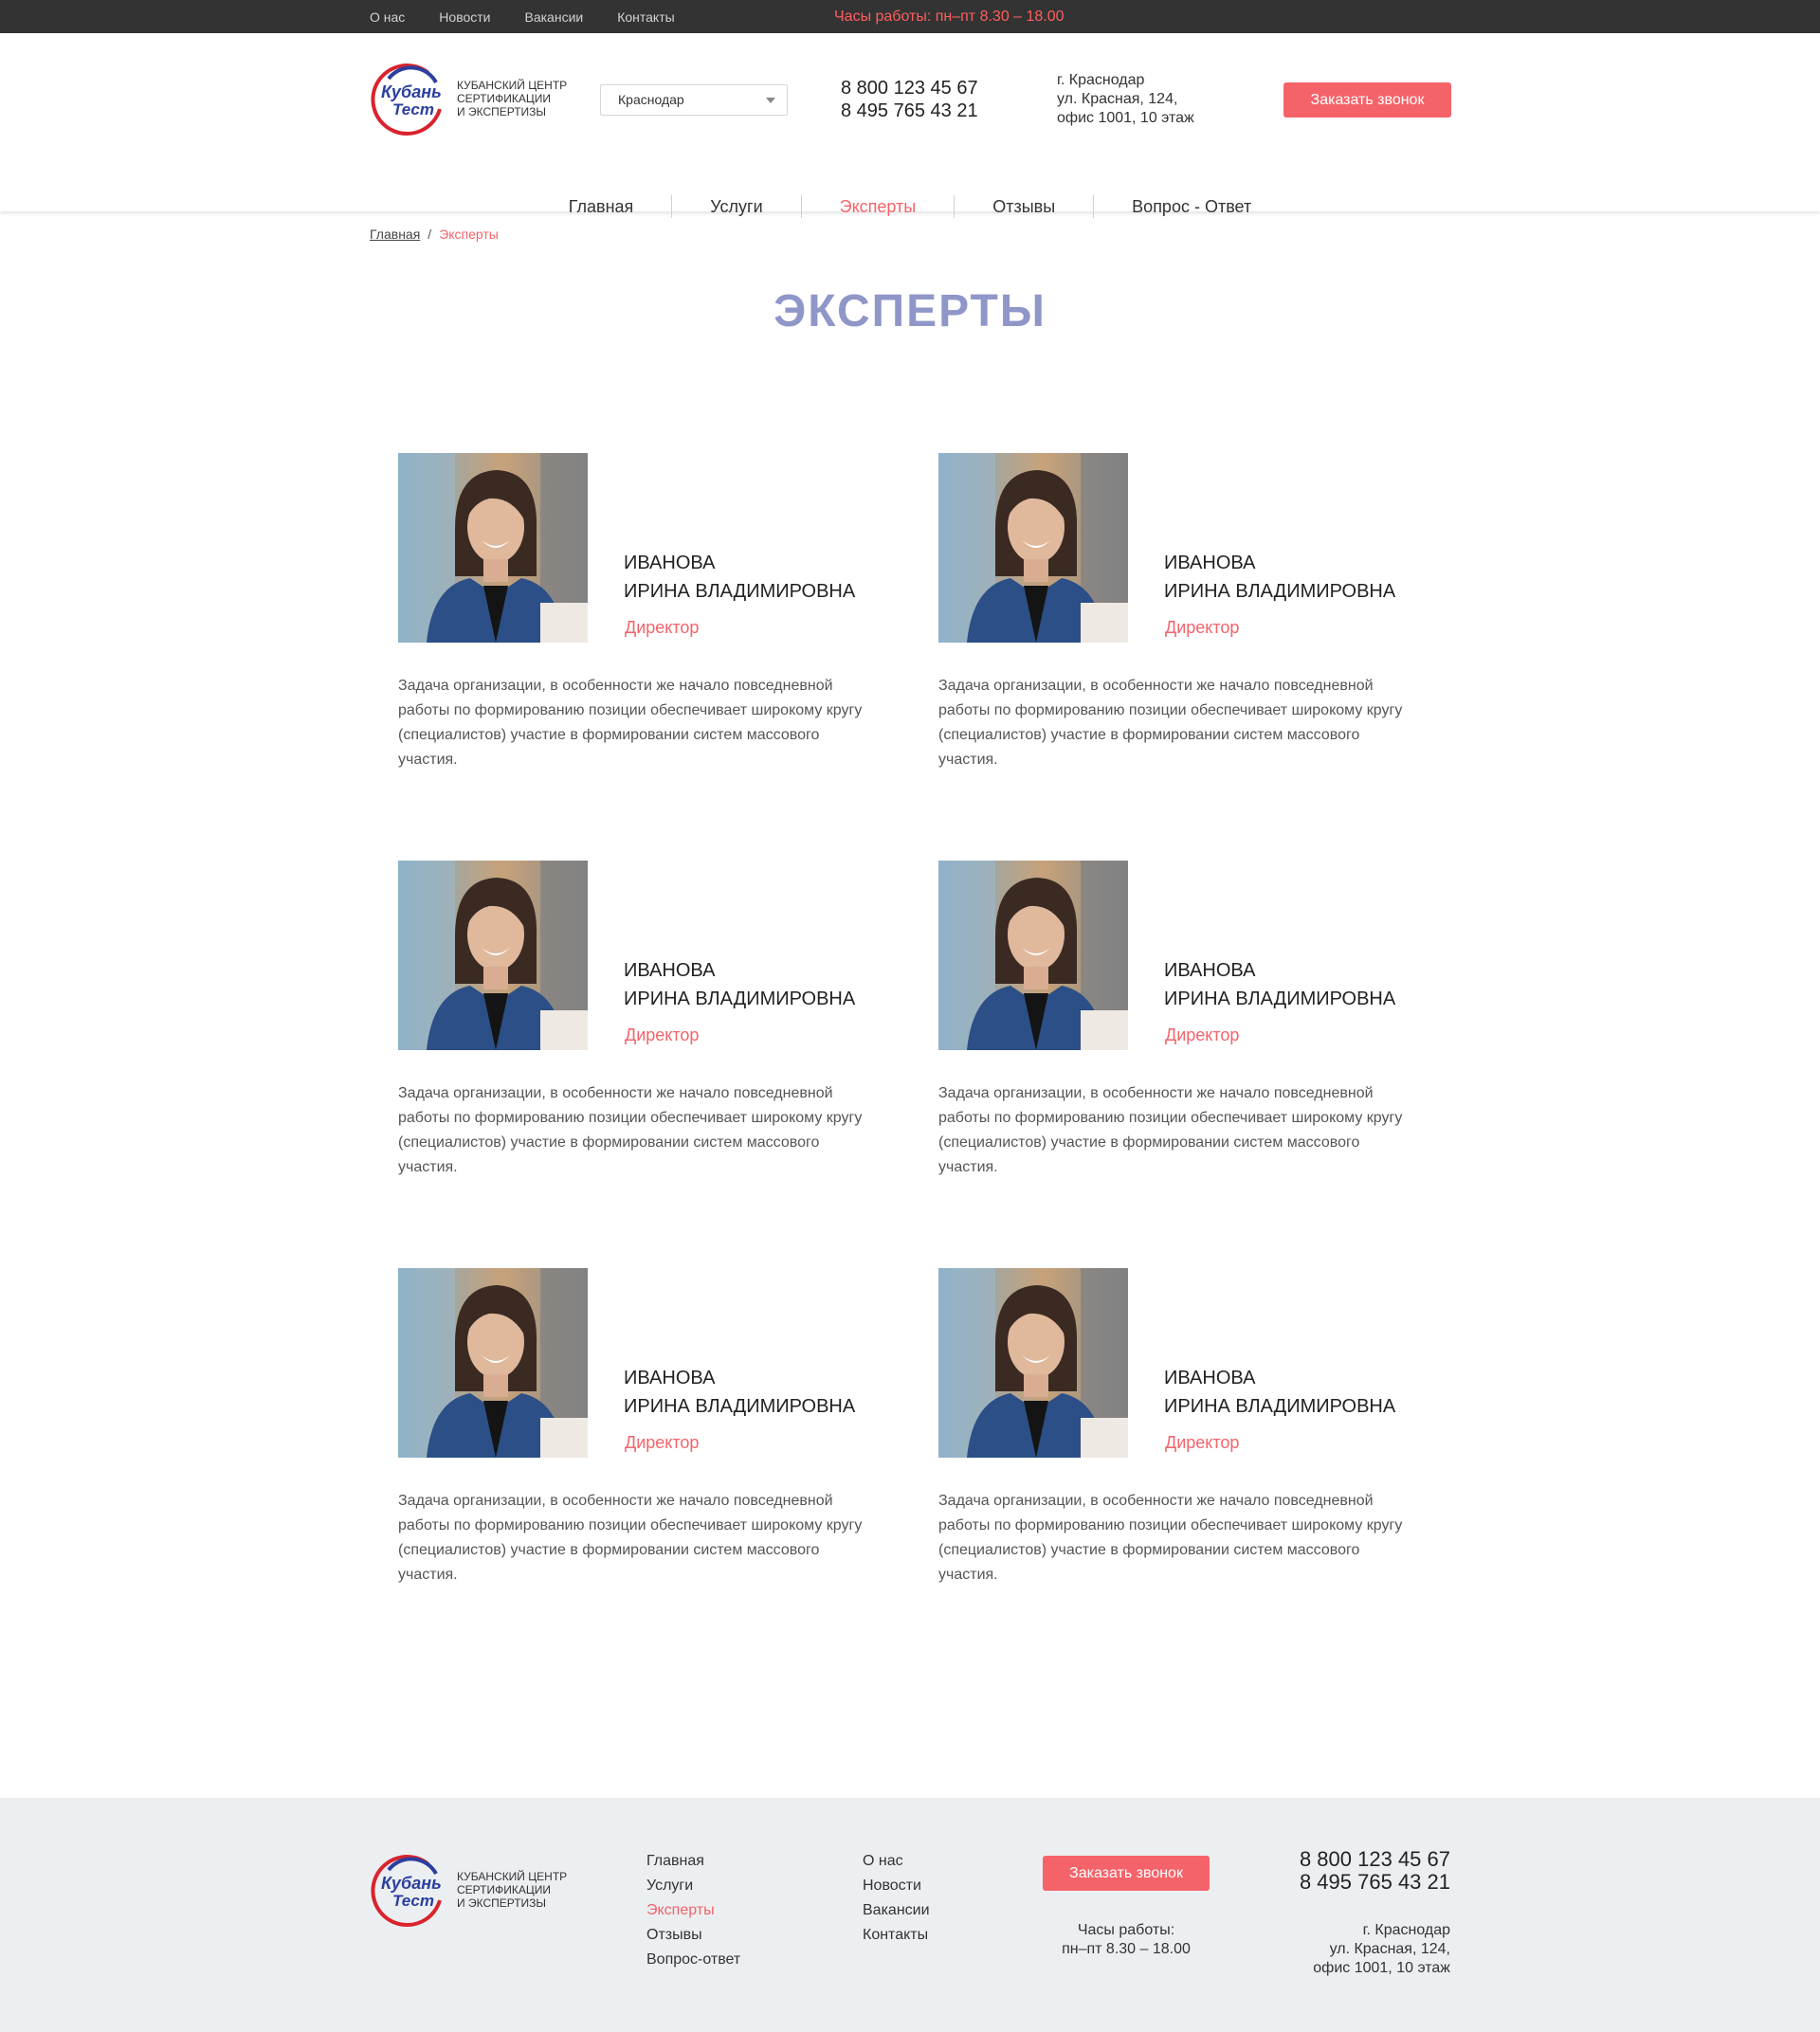 The height and width of the screenshot is (2032, 1820). What do you see at coordinates (387, 17) in the screenshot?
I see `top-link-about: О нас` at bounding box center [387, 17].